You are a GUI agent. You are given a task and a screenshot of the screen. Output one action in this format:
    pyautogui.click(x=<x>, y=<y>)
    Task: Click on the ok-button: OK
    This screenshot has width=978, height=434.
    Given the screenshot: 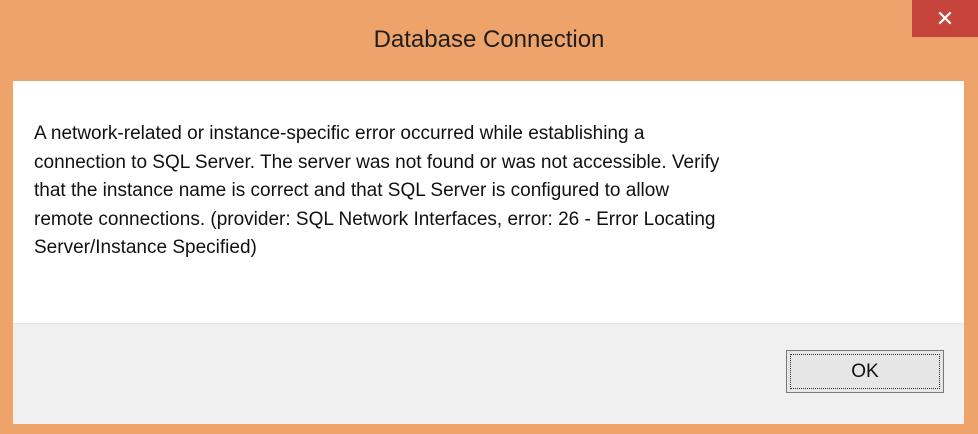 What is the action you would take?
    pyautogui.click(x=865, y=371)
    